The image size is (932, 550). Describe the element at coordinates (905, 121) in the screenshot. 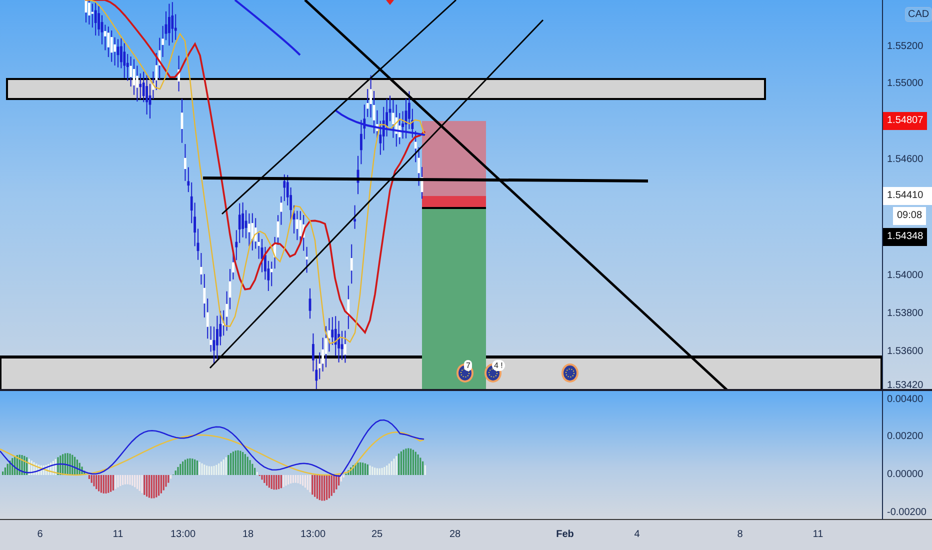

I see `price-label: 1.54807` at that location.